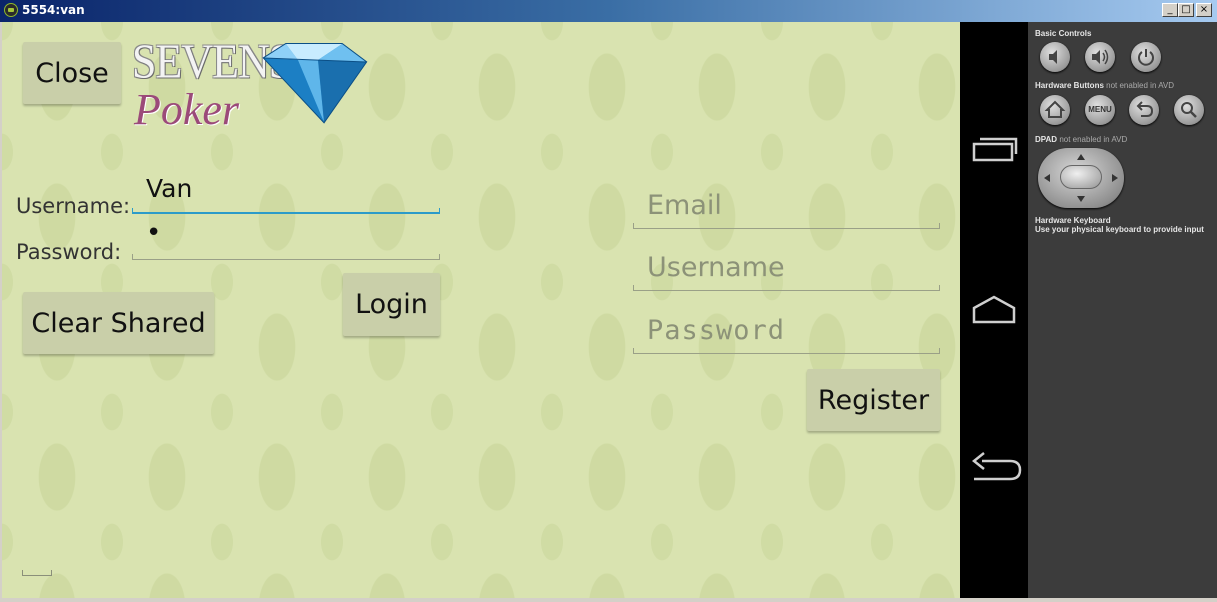 This screenshot has height=602, width=1217. I want to click on dpad-note: not enabled in AVD, so click(1093, 139).